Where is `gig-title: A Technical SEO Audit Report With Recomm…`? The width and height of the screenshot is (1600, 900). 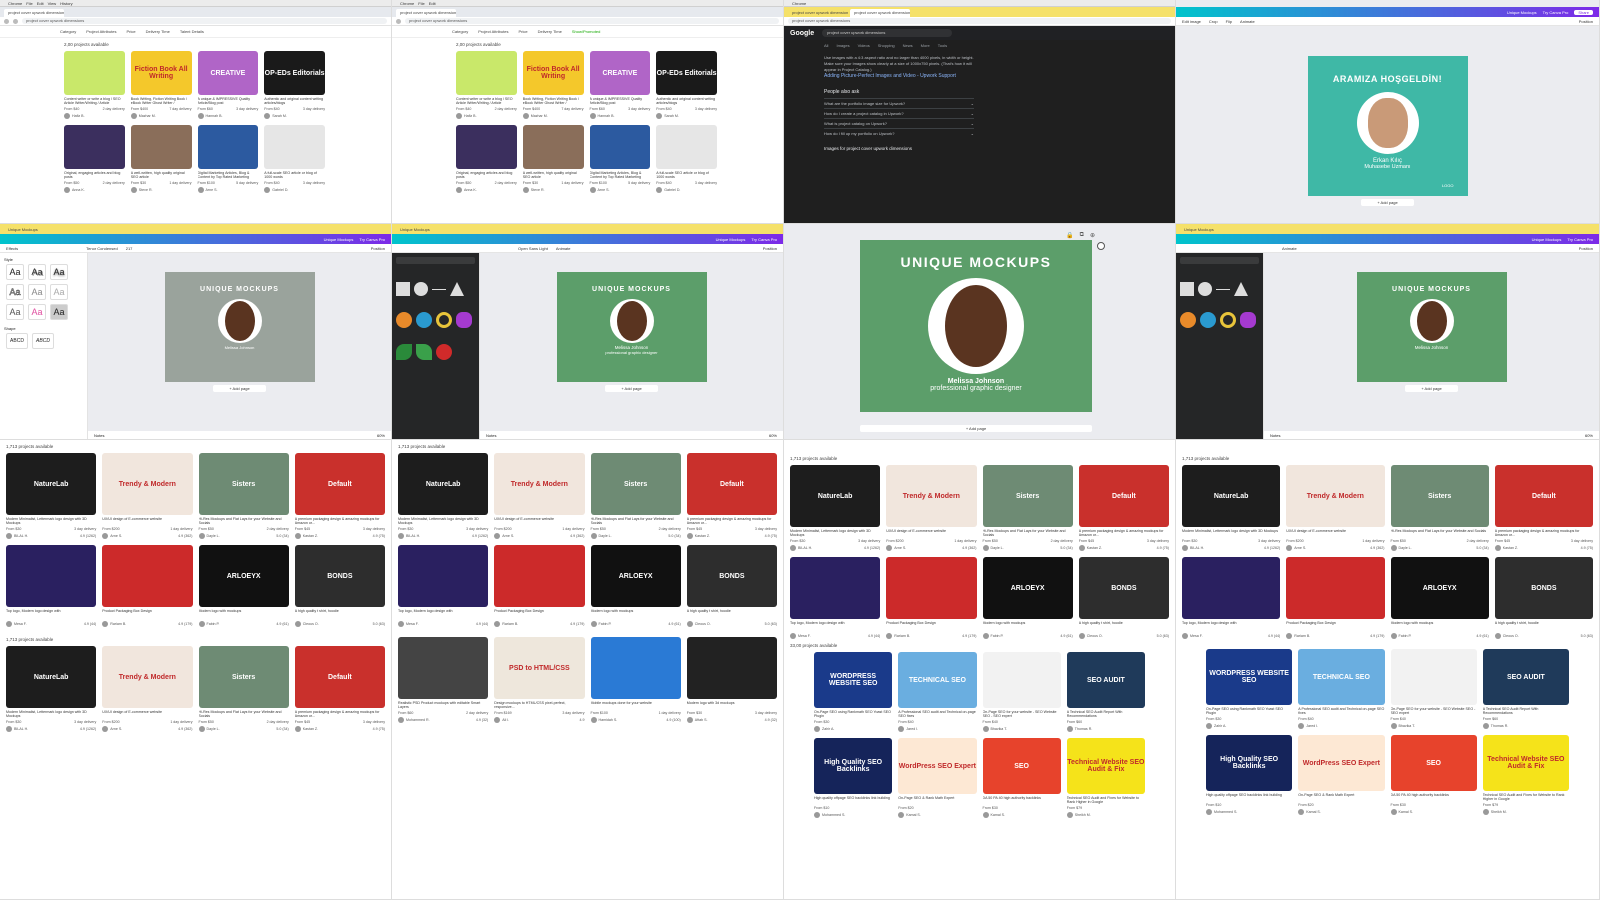
gig-title: A Technical SEO Audit Report With Recomm… is located at coordinates (1526, 711).